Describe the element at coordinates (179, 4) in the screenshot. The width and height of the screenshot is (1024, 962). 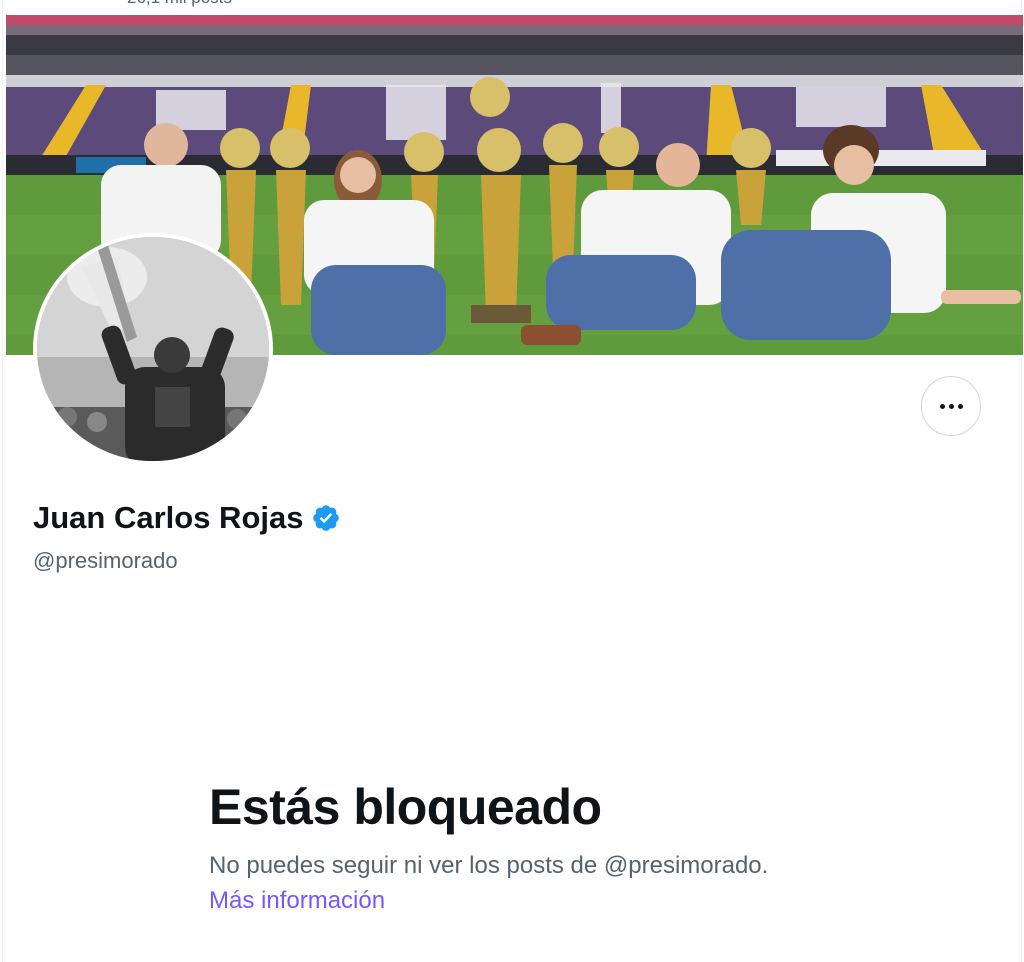
I see `posts-count: 26,1 mil posts` at that location.